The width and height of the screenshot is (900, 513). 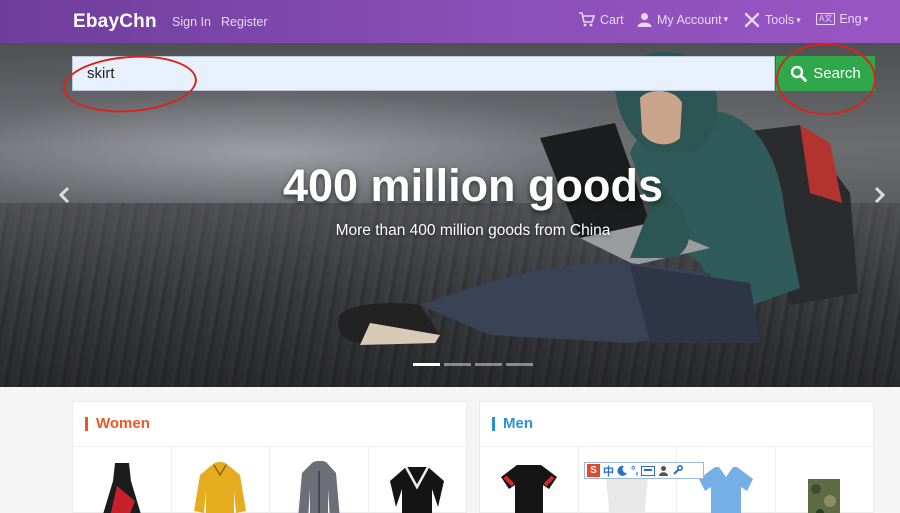 I want to click on cart-link: Cart, so click(x=601, y=19).